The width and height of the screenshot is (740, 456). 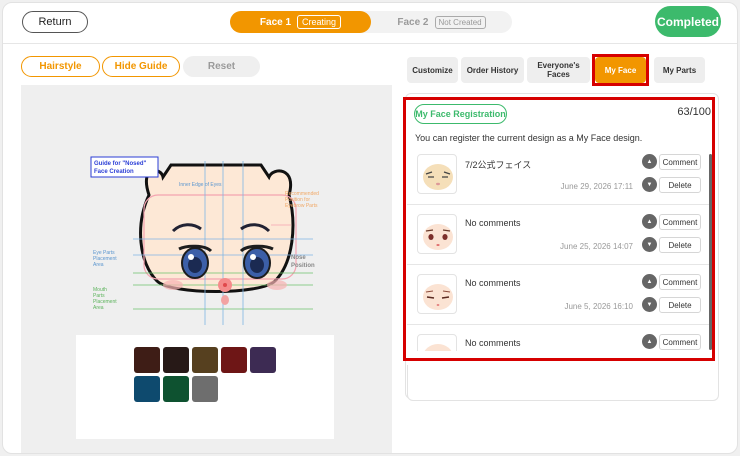 I want to click on hairstyle-button: Hairstyle, so click(x=60, y=66).